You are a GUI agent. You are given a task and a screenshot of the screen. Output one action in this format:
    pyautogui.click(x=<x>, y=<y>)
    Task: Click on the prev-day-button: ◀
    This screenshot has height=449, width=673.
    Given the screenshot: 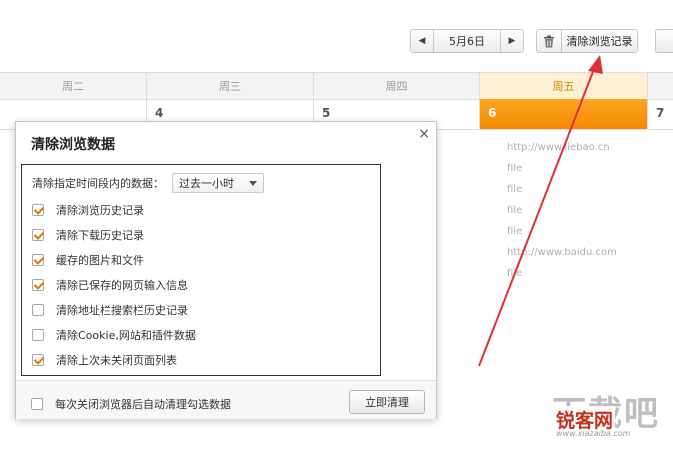 What is the action you would take?
    pyautogui.click(x=422, y=41)
    